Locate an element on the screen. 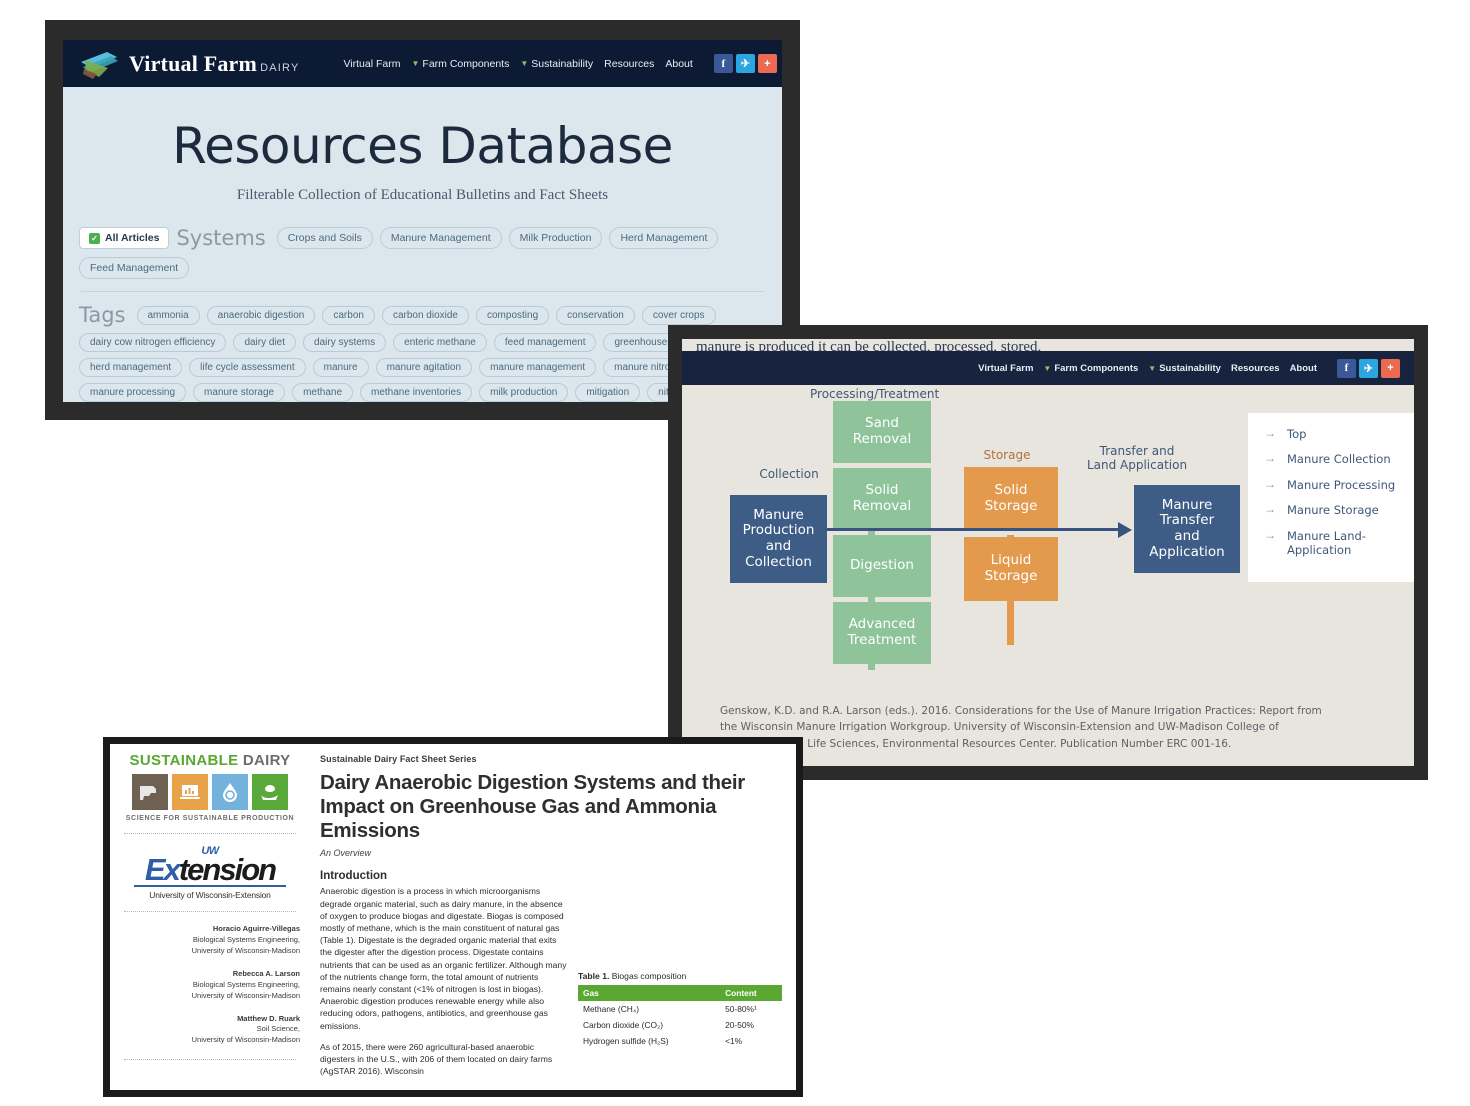 Image resolution: width=1470 pixels, height=1106 pixels. box-advanced-treatment: Advanced Treatment is located at coordinates (882, 633).